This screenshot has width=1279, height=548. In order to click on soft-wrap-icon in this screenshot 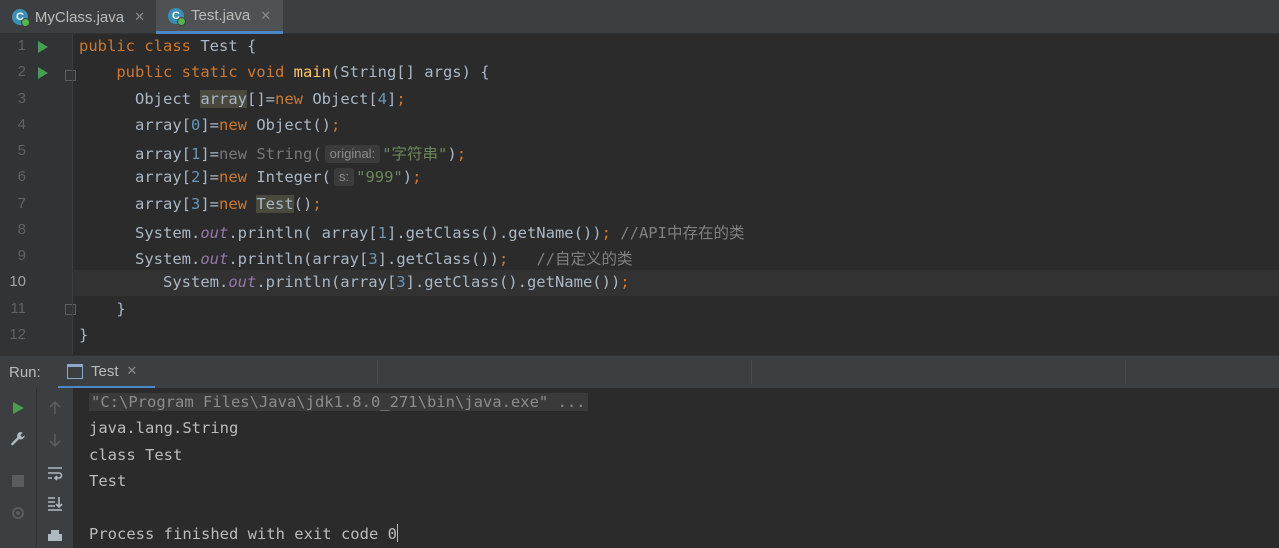, I will do `click(55, 473)`.